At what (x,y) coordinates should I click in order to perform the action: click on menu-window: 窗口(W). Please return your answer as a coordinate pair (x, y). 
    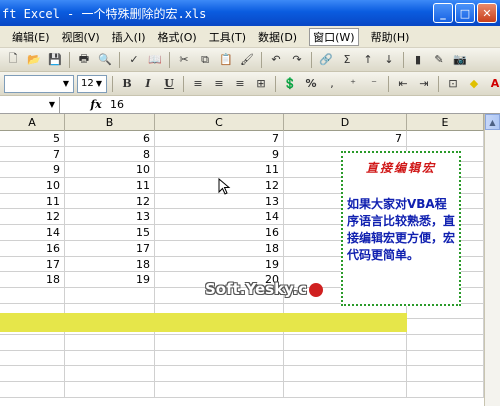
    Looking at the image, I should click on (334, 36).